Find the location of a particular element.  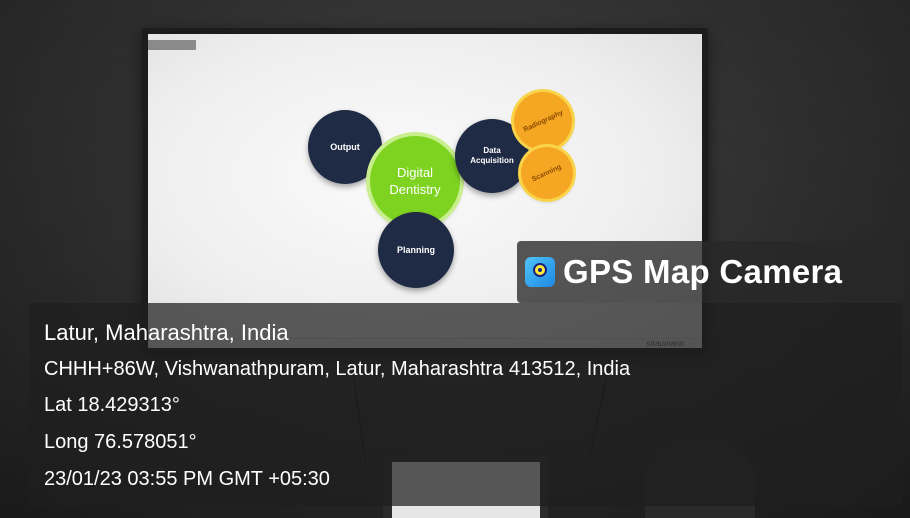

planning-circle: Planning is located at coordinates (416, 250).